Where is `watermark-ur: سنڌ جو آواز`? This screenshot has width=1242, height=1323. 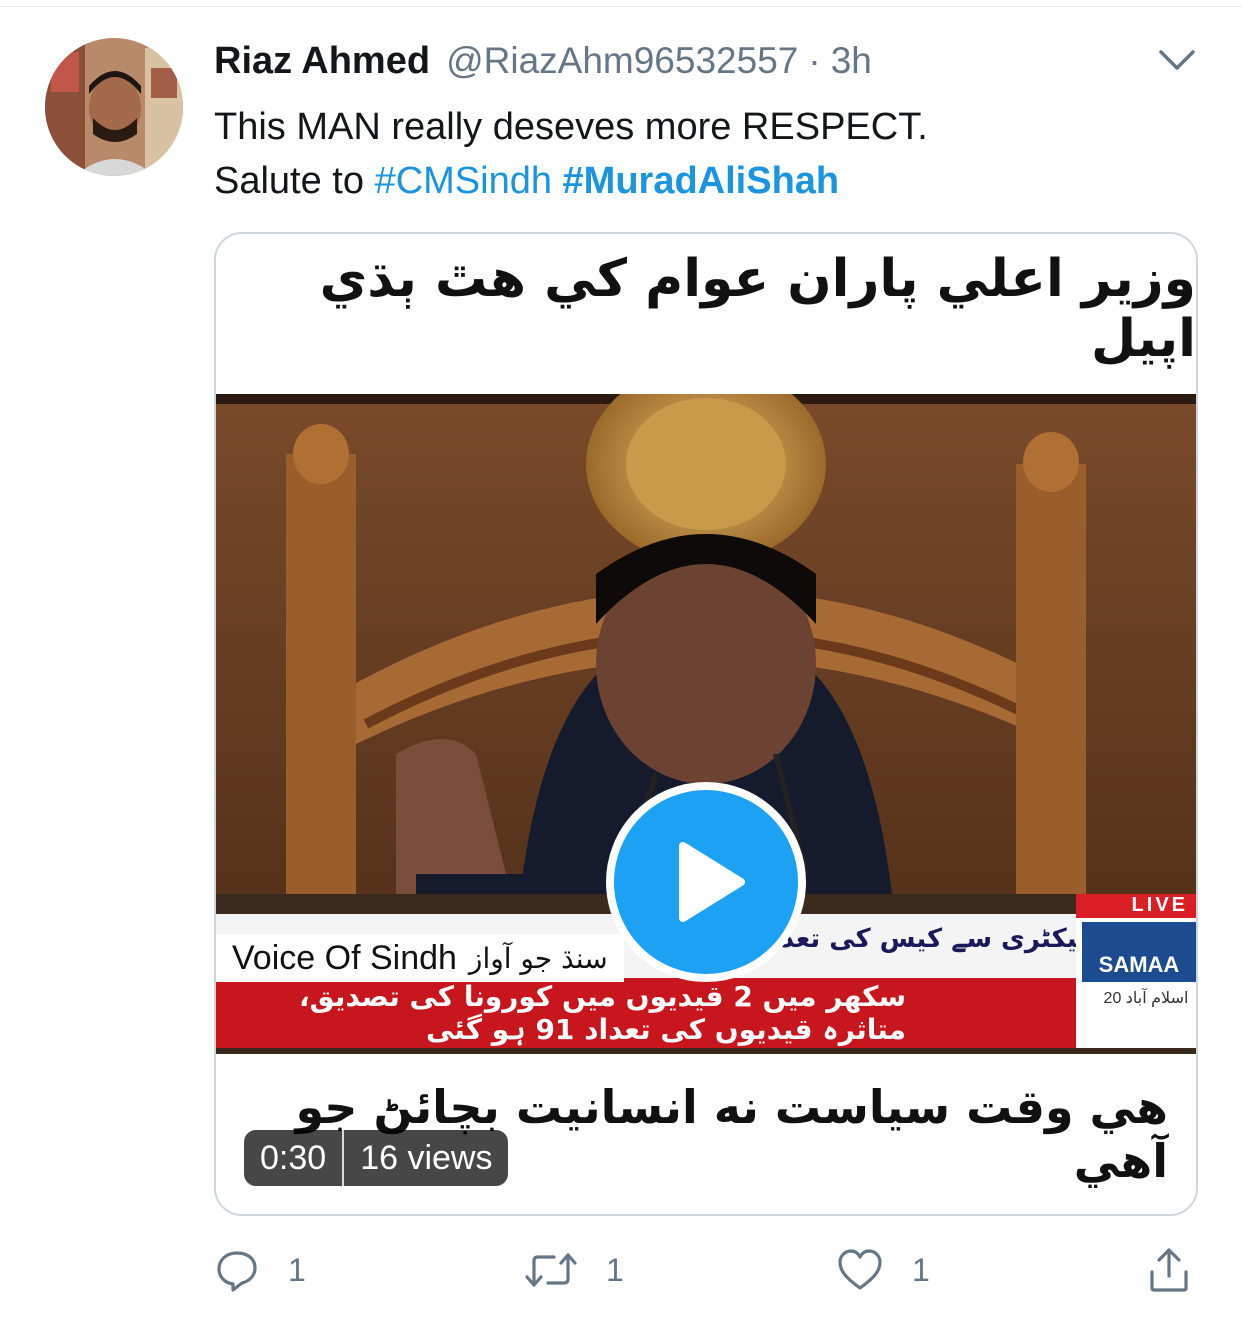
watermark-ur: سنڌ جو آواز is located at coordinates (538, 958).